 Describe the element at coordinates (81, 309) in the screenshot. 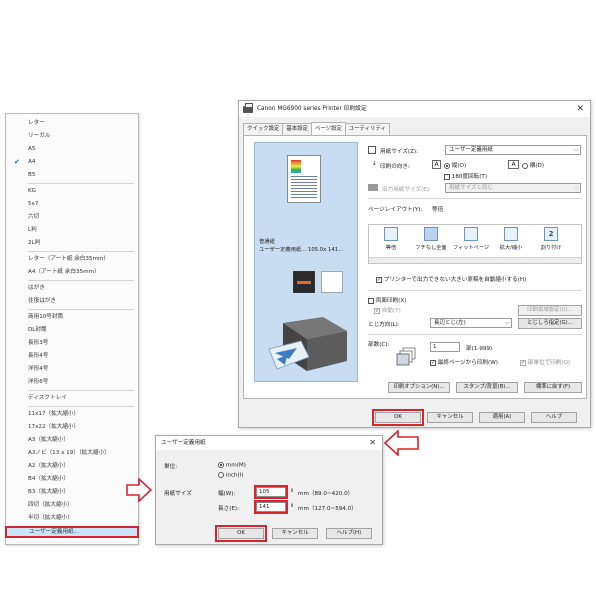

I see `list-separator` at that location.